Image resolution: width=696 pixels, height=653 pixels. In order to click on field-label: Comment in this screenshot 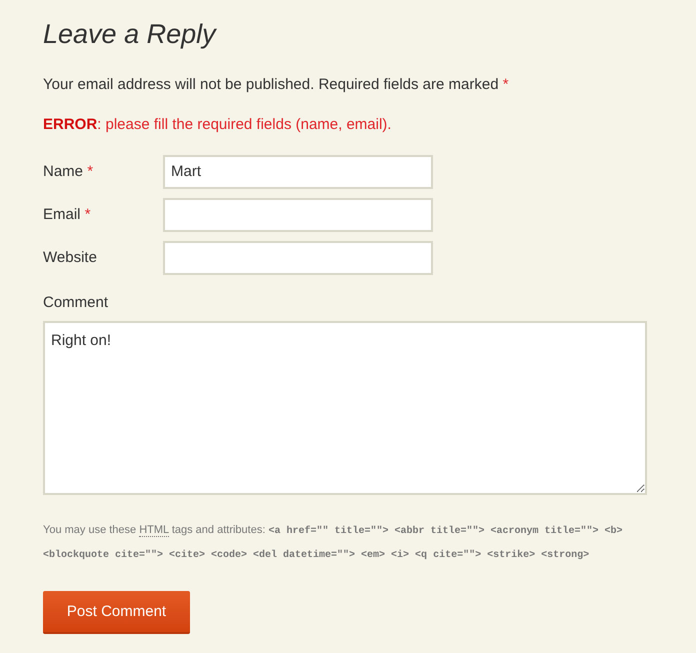, I will do `click(75, 302)`.